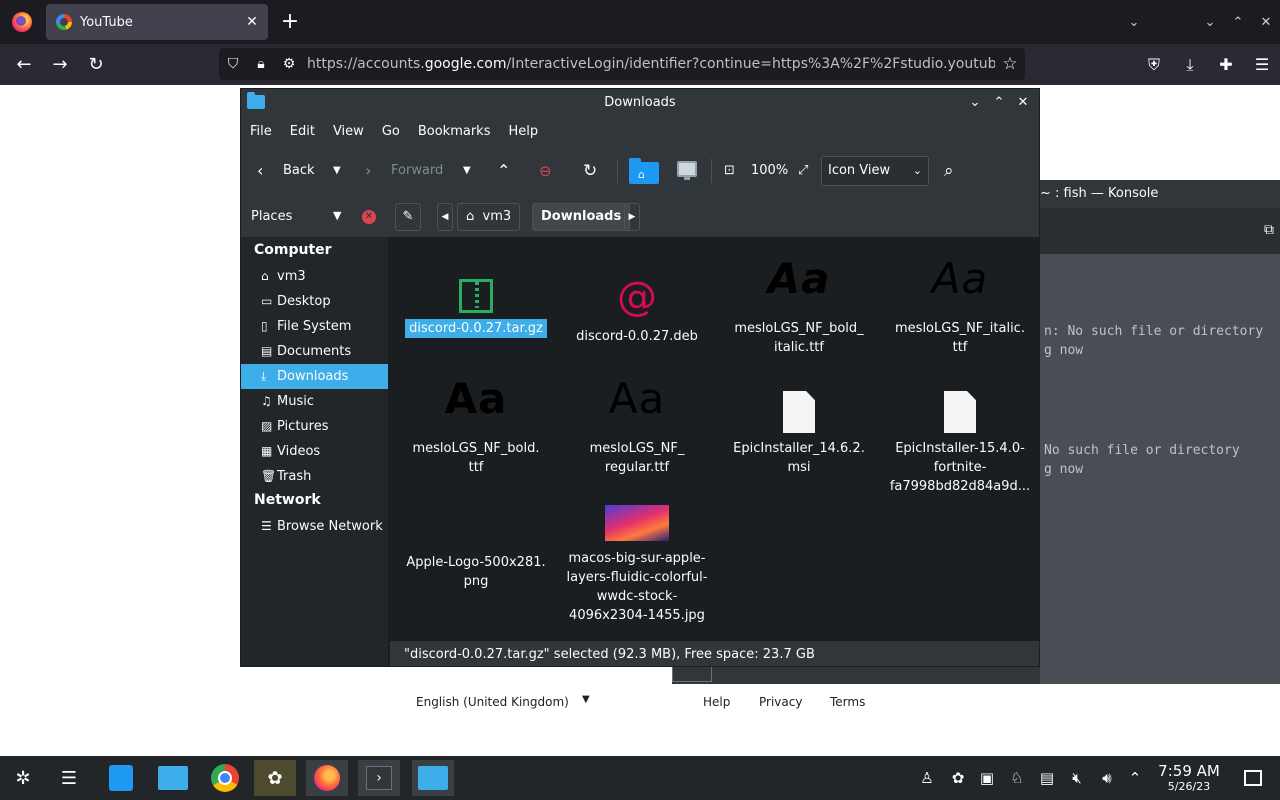 The height and width of the screenshot is (800, 1280). What do you see at coordinates (1134, 22) in the screenshot?
I see `list-all-tabs-icon: ⌄` at bounding box center [1134, 22].